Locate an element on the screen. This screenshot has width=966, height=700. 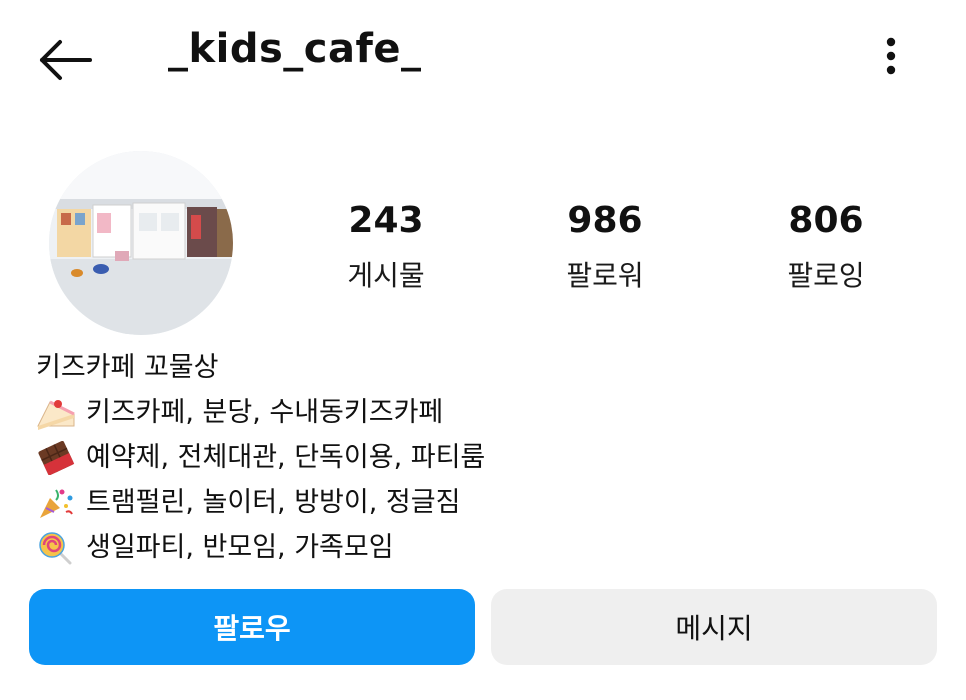
bio-text: 키즈카페, 분당, 수내동키즈카페 is located at coordinates (265, 412).